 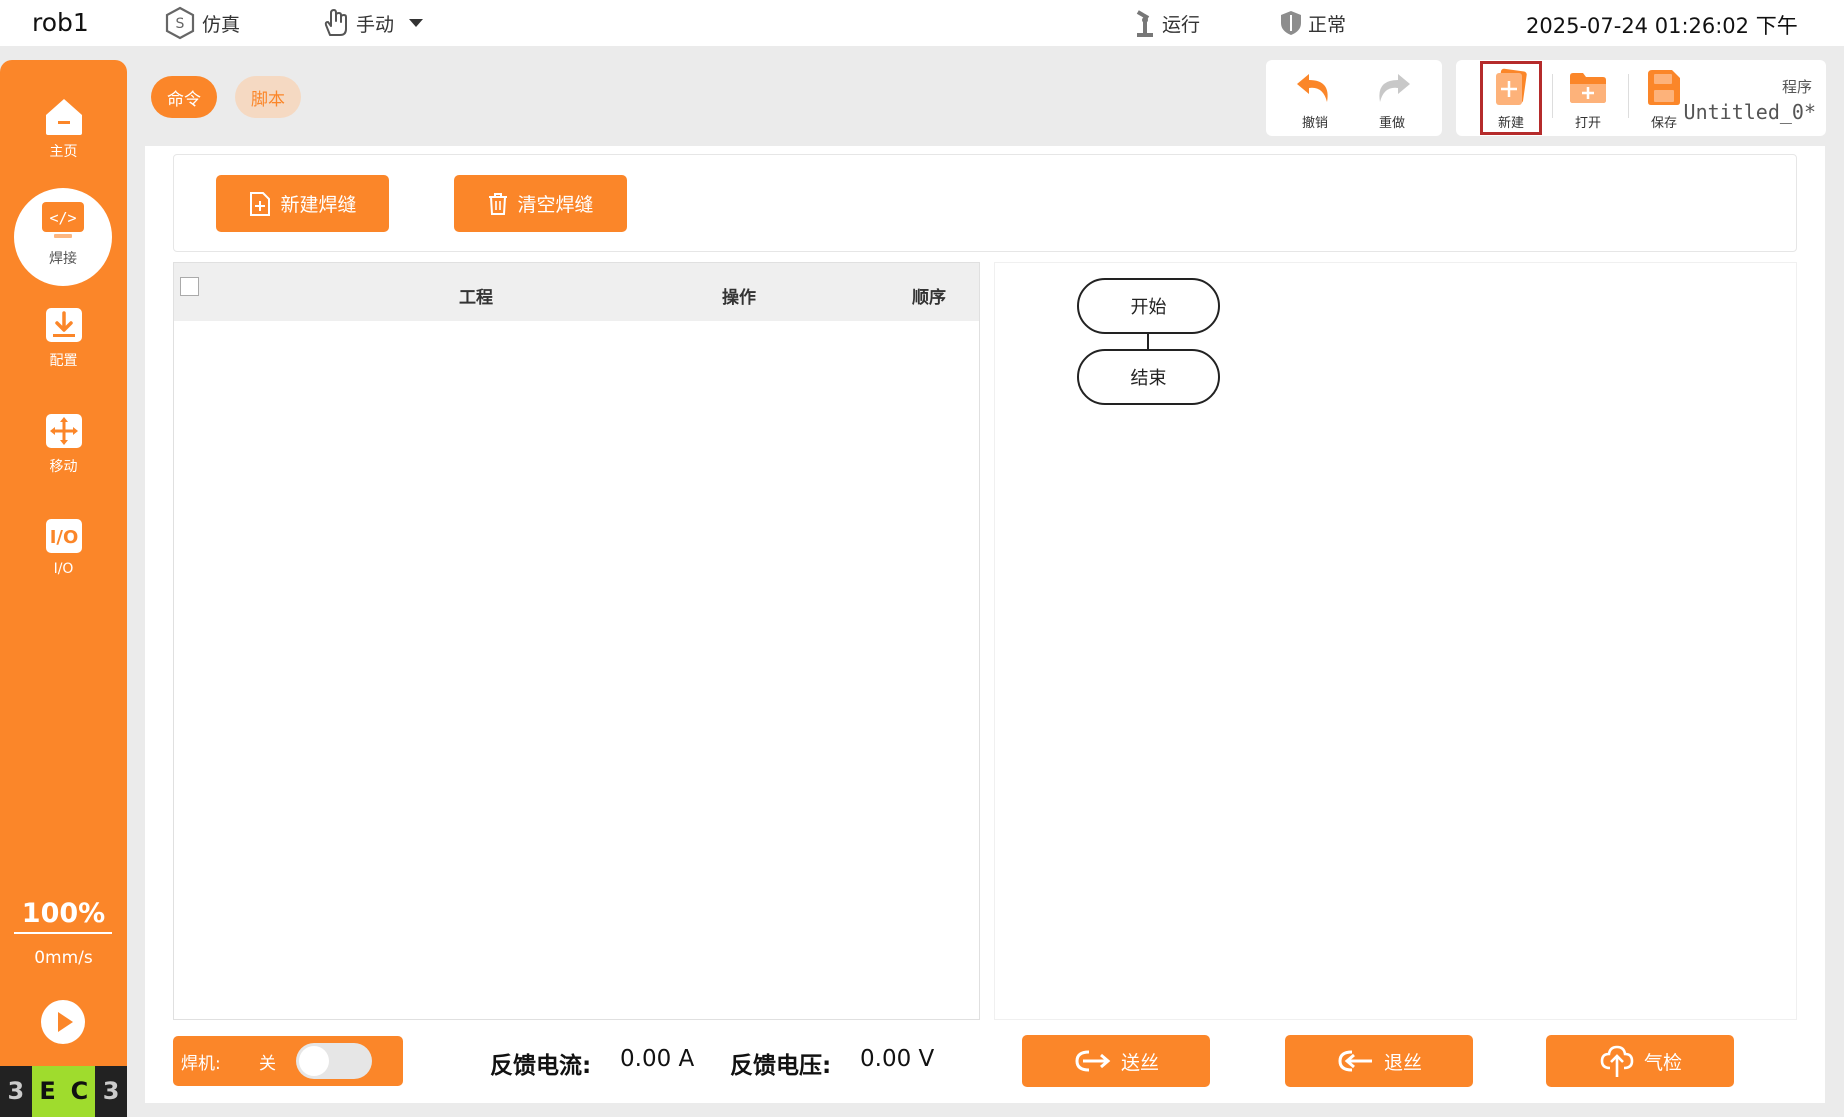 I want to click on datetime: 2025-07-24 01:26:02 下午, so click(x=1662, y=26).